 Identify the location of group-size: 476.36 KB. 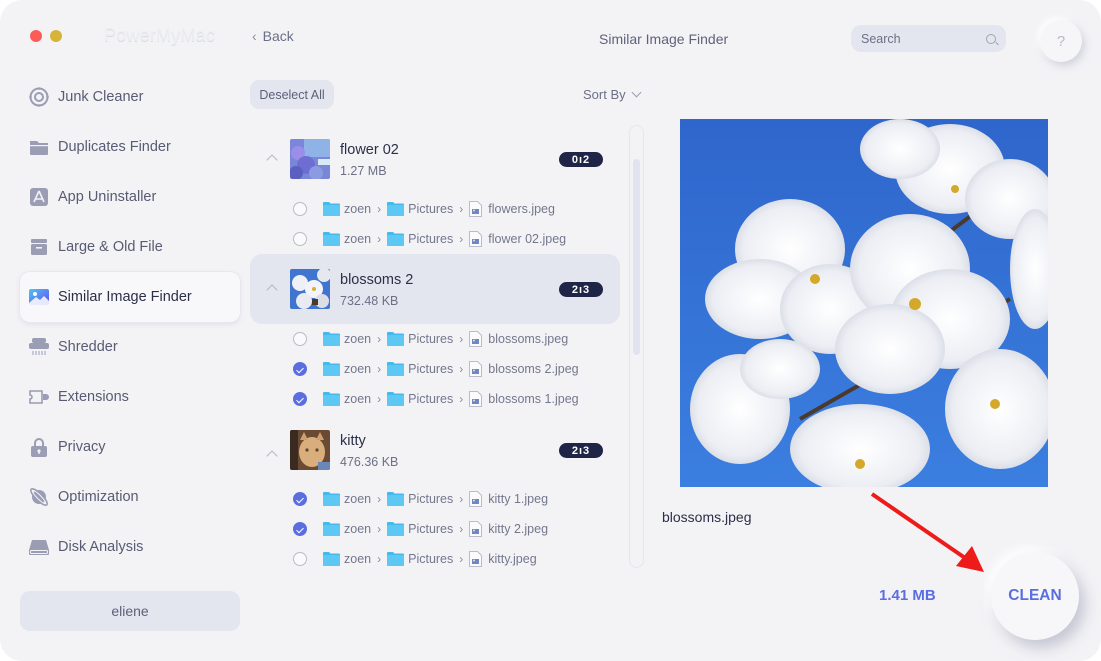
(369, 462).